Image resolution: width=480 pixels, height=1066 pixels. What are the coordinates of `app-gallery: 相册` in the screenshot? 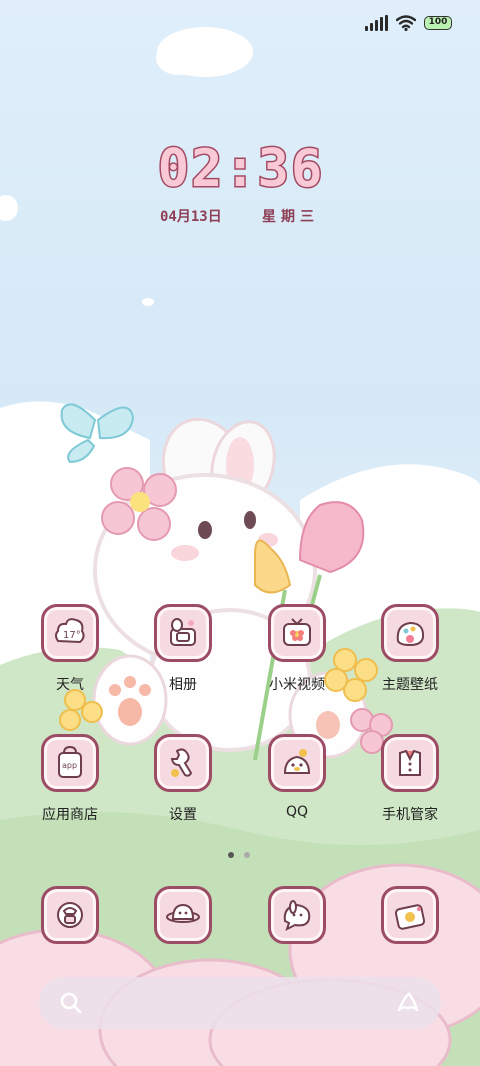 It's located at (183, 649).